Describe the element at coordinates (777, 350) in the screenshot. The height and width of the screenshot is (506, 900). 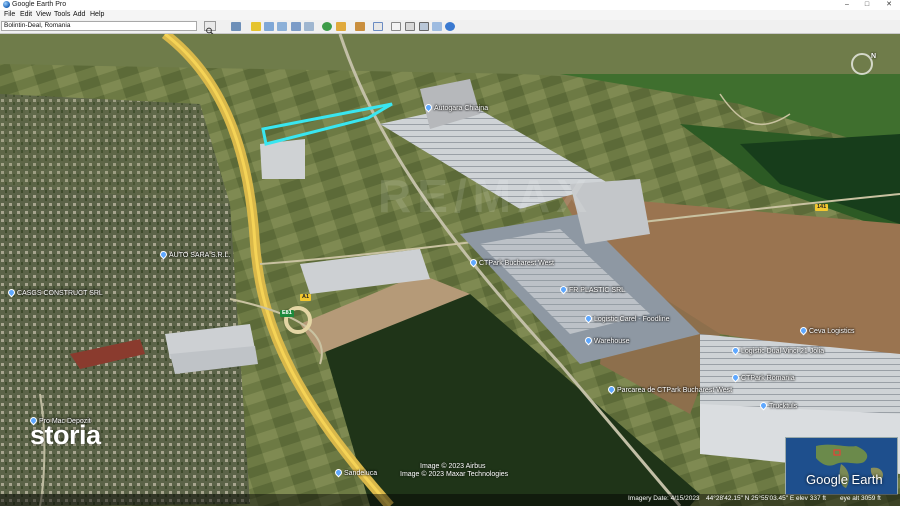
I see `map-label: Logistic Dual Vinci 21 Jolia` at that location.